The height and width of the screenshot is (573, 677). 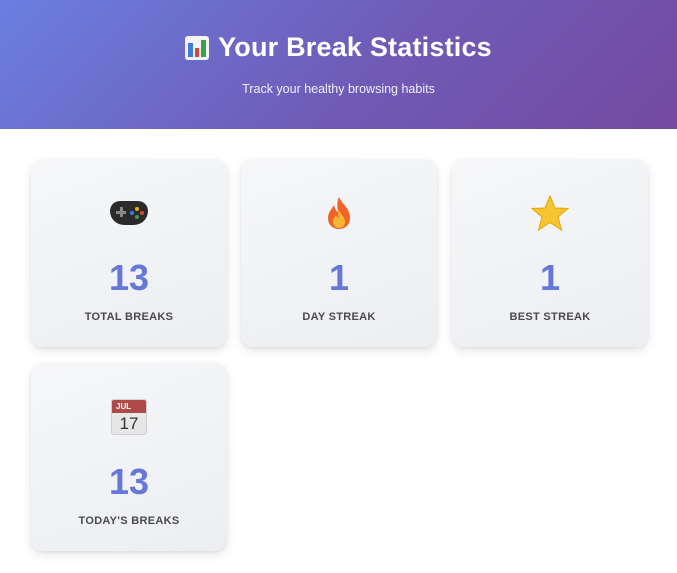 What do you see at coordinates (339, 253) in the screenshot?
I see `stat-card-day-streak: 1 DAY STREAK` at bounding box center [339, 253].